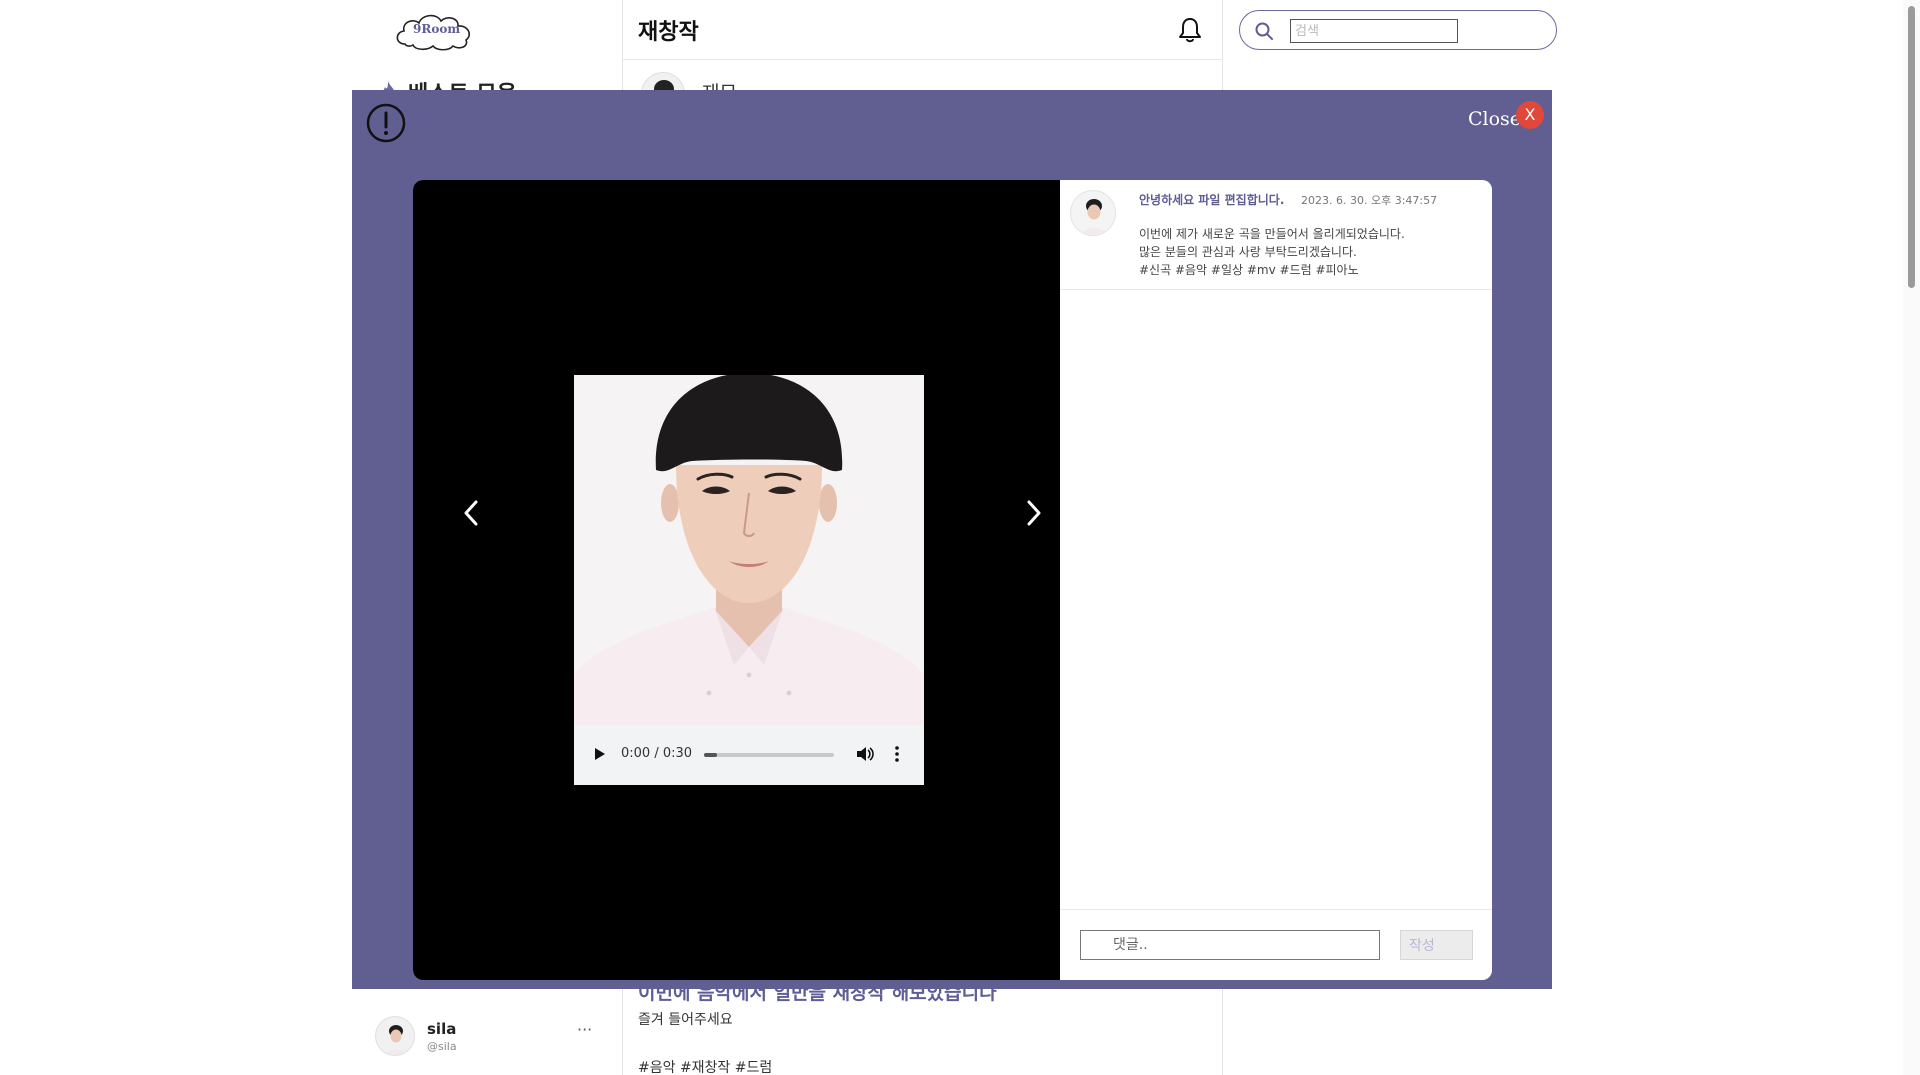 The width and height of the screenshot is (1920, 1075). What do you see at coordinates (1369, 200) in the screenshot?
I see `post-date: 2023. 6. 30. 오후 3:47:57` at bounding box center [1369, 200].